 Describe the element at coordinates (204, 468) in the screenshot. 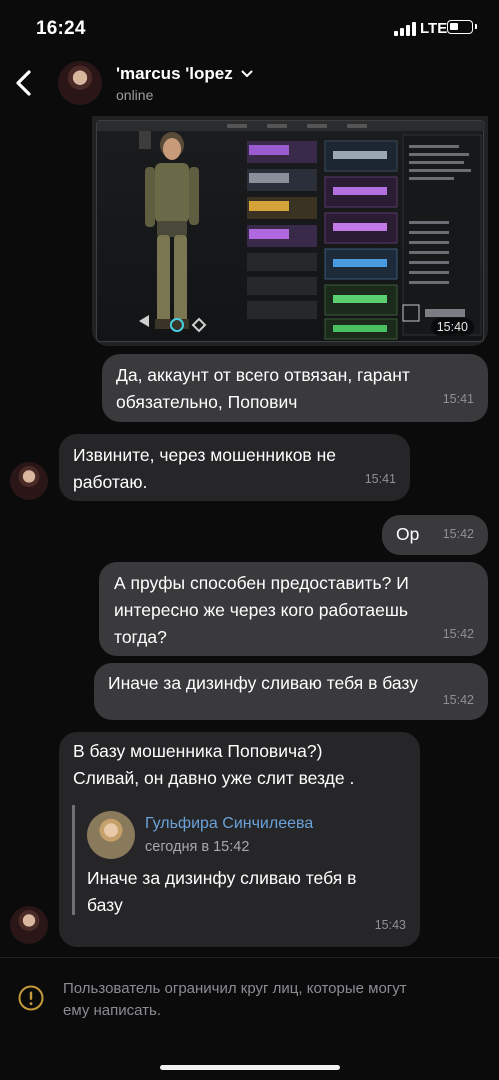

I see `message-text: Извините, через мошенников не работаю.` at that location.